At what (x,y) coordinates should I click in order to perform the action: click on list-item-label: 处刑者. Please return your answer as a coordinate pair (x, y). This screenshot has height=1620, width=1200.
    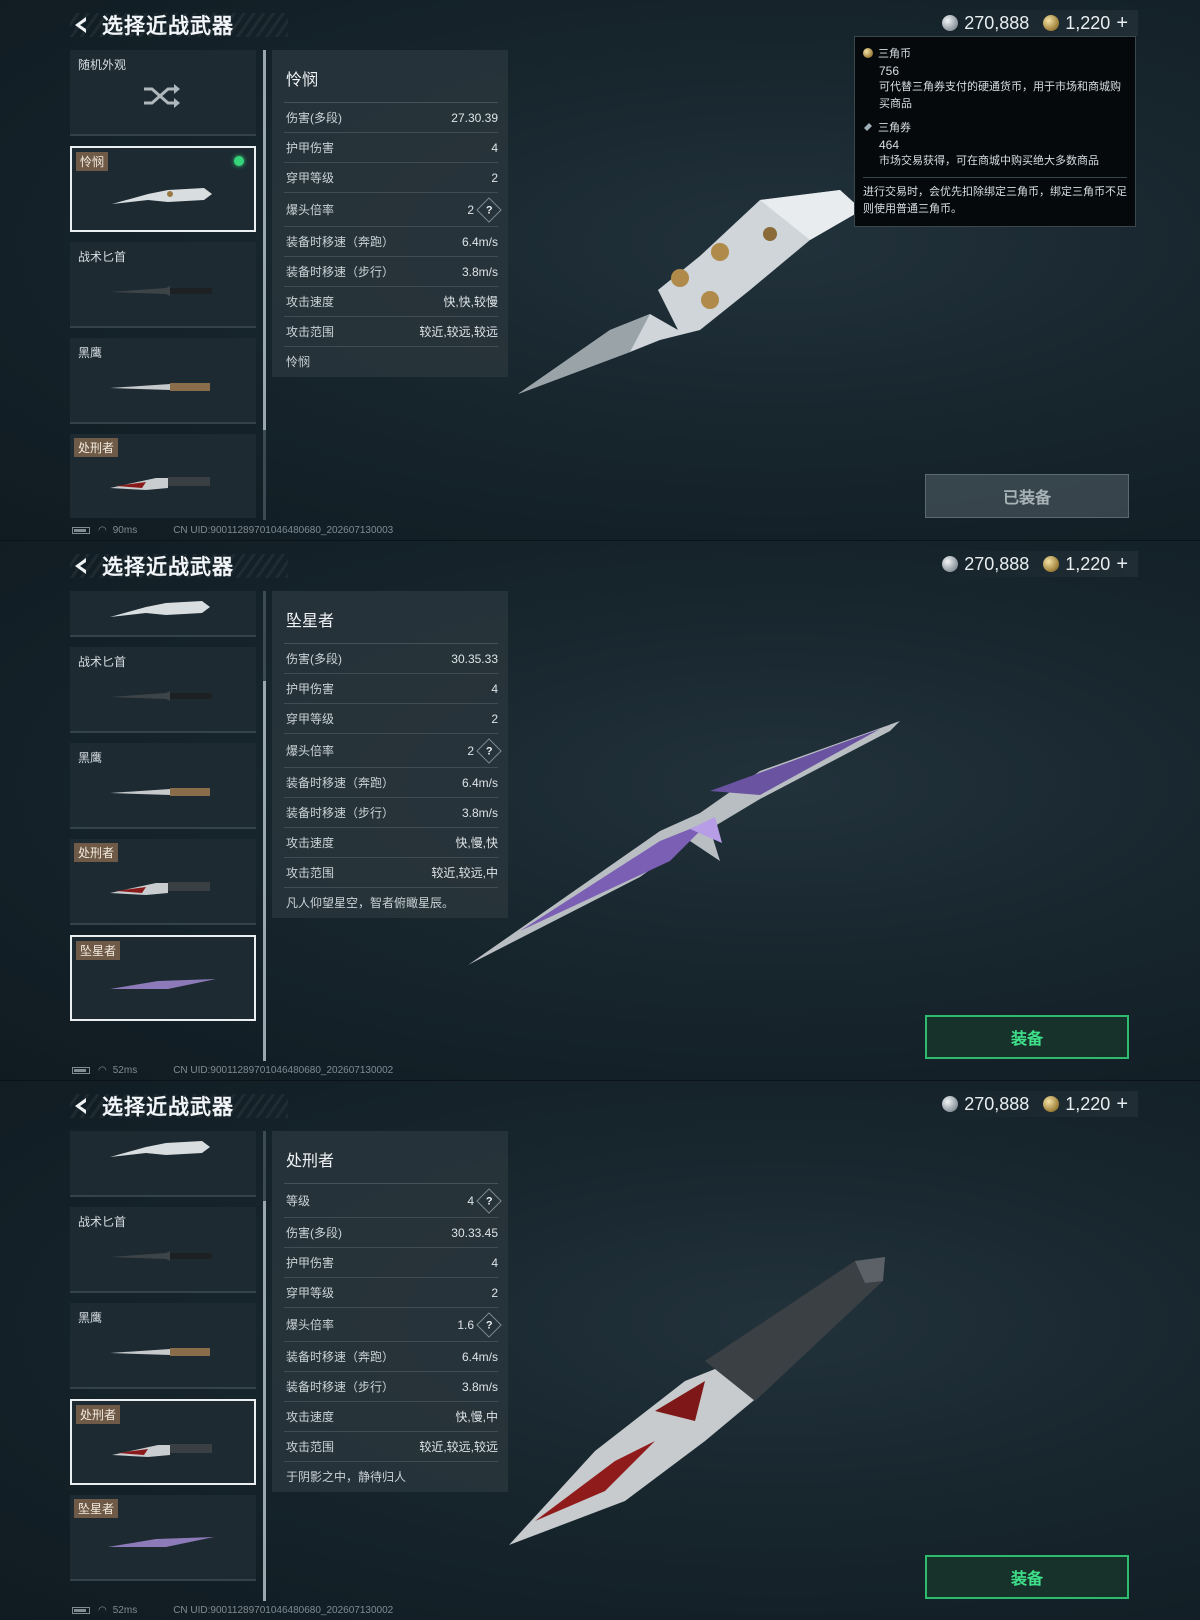
    Looking at the image, I should click on (96, 447).